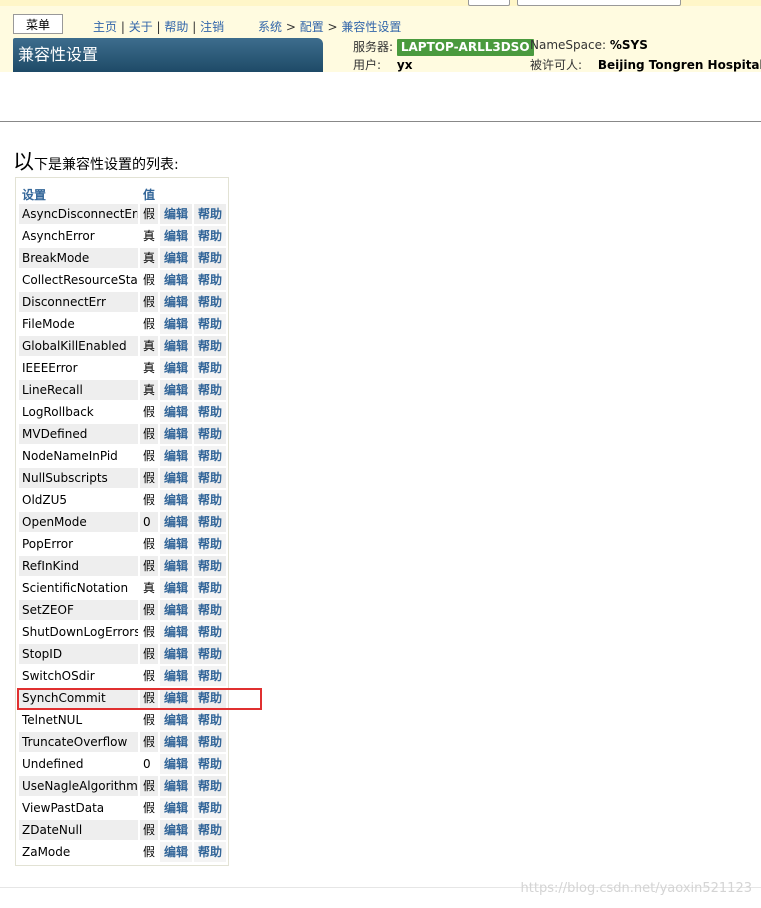 The height and width of the screenshot is (908, 761). Describe the element at coordinates (149, 346) in the screenshot. I see `setting-value: 真` at that location.